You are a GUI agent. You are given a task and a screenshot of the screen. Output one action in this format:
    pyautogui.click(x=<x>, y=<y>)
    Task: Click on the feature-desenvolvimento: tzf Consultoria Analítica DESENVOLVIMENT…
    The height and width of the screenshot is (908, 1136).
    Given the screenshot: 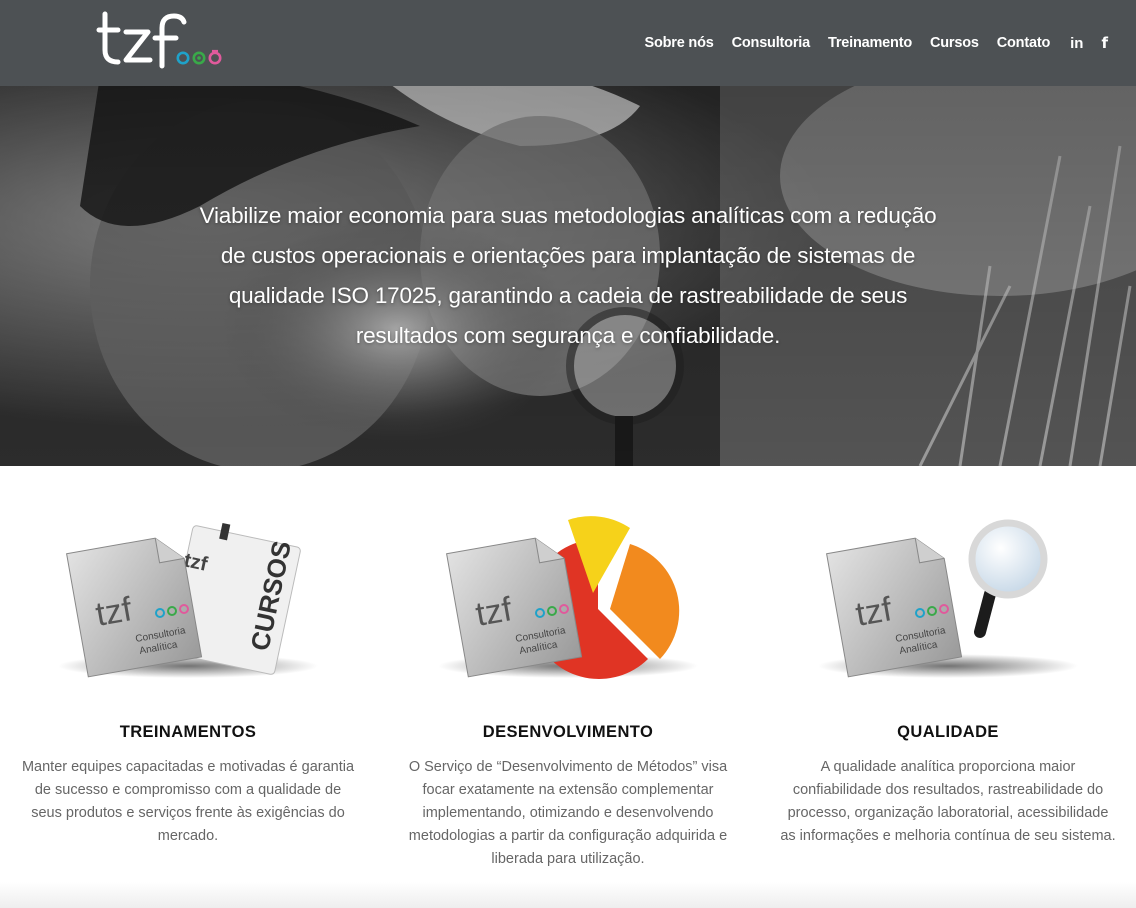 What is the action you would take?
    pyautogui.click(x=568, y=687)
    